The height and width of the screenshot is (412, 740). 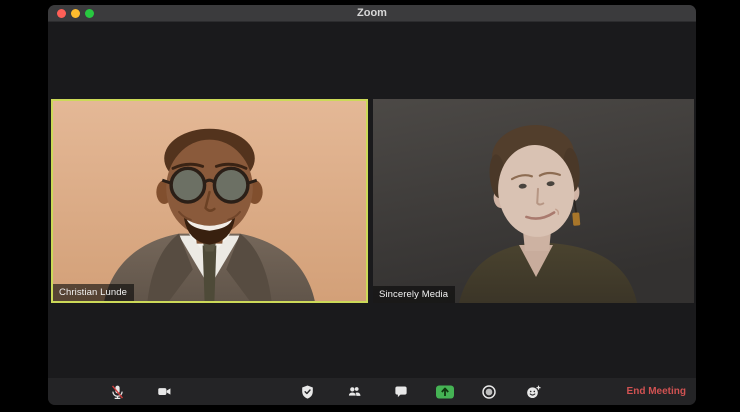 I want to click on chat-button, so click(x=401, y=391).